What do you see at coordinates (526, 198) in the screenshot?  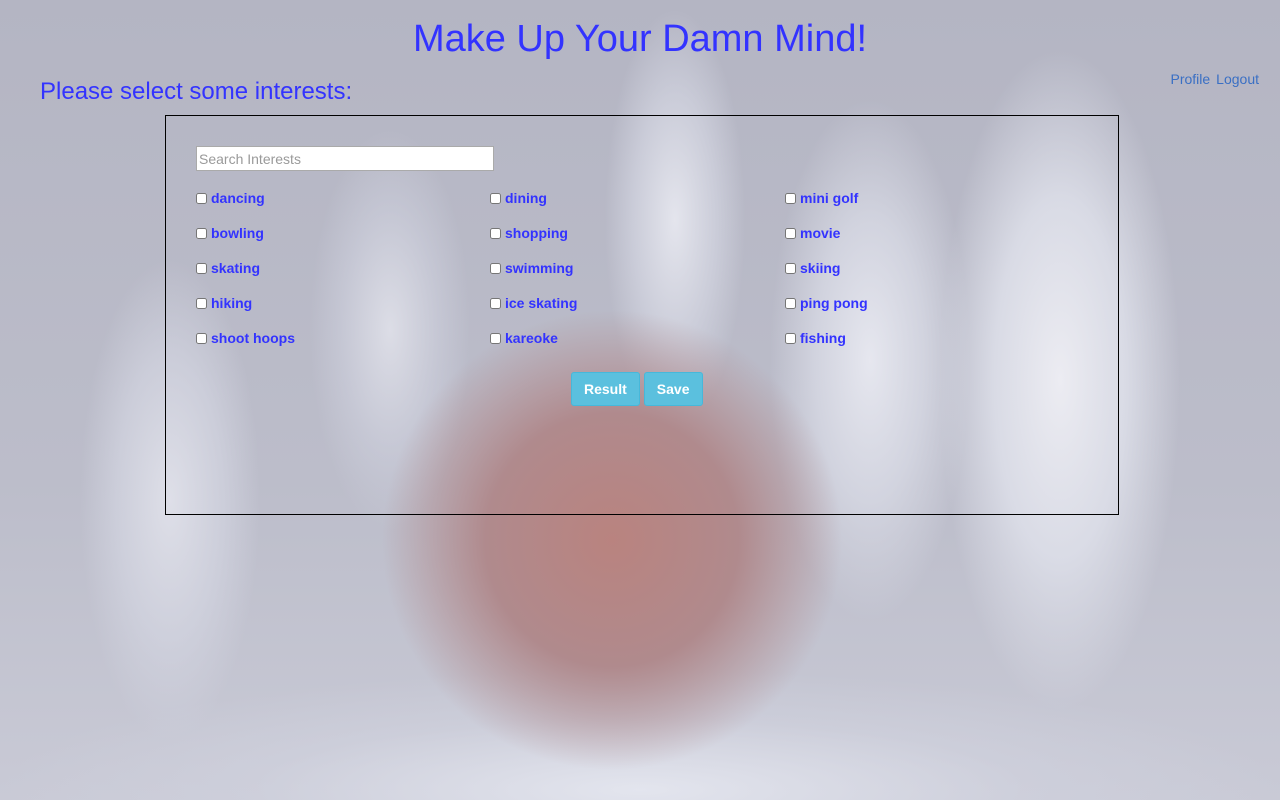 I see `interest-label: dining` at bounding box center [526, 198].